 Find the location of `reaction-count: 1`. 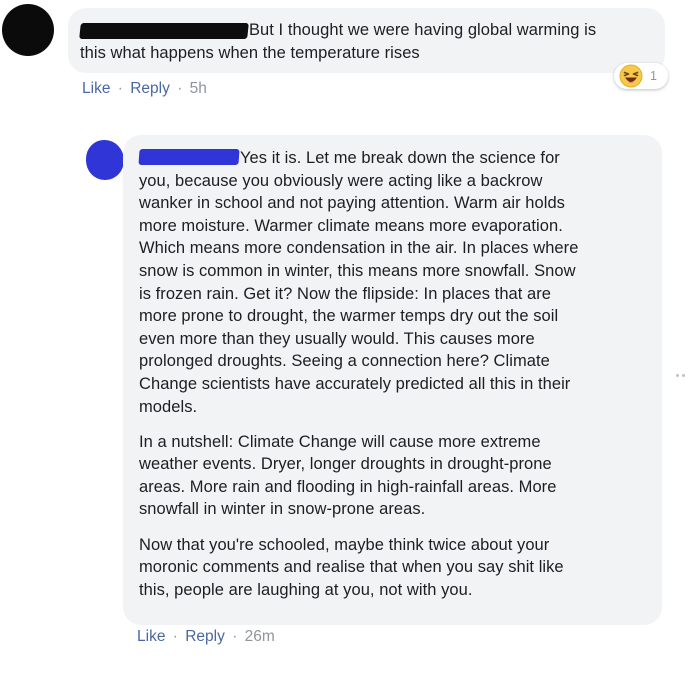

reaction-count: 1 is located at coordinates (653, 76).